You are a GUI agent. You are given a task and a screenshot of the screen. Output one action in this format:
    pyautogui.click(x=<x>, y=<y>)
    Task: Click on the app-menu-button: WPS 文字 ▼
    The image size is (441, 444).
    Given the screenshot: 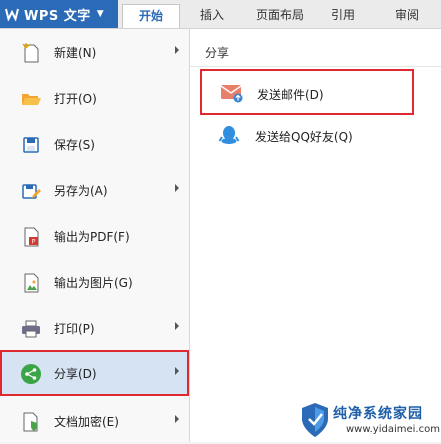 What is the action you would take?
    pyautogui.click(x=59, y=14)
    